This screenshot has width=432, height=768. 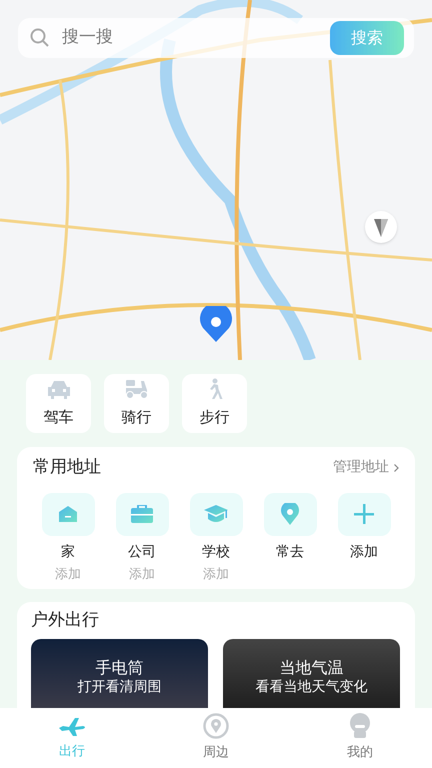 What do you see at coordinates (59, 389) in the screenshot?
I see `car-icon` at bounding box center [59, 389].